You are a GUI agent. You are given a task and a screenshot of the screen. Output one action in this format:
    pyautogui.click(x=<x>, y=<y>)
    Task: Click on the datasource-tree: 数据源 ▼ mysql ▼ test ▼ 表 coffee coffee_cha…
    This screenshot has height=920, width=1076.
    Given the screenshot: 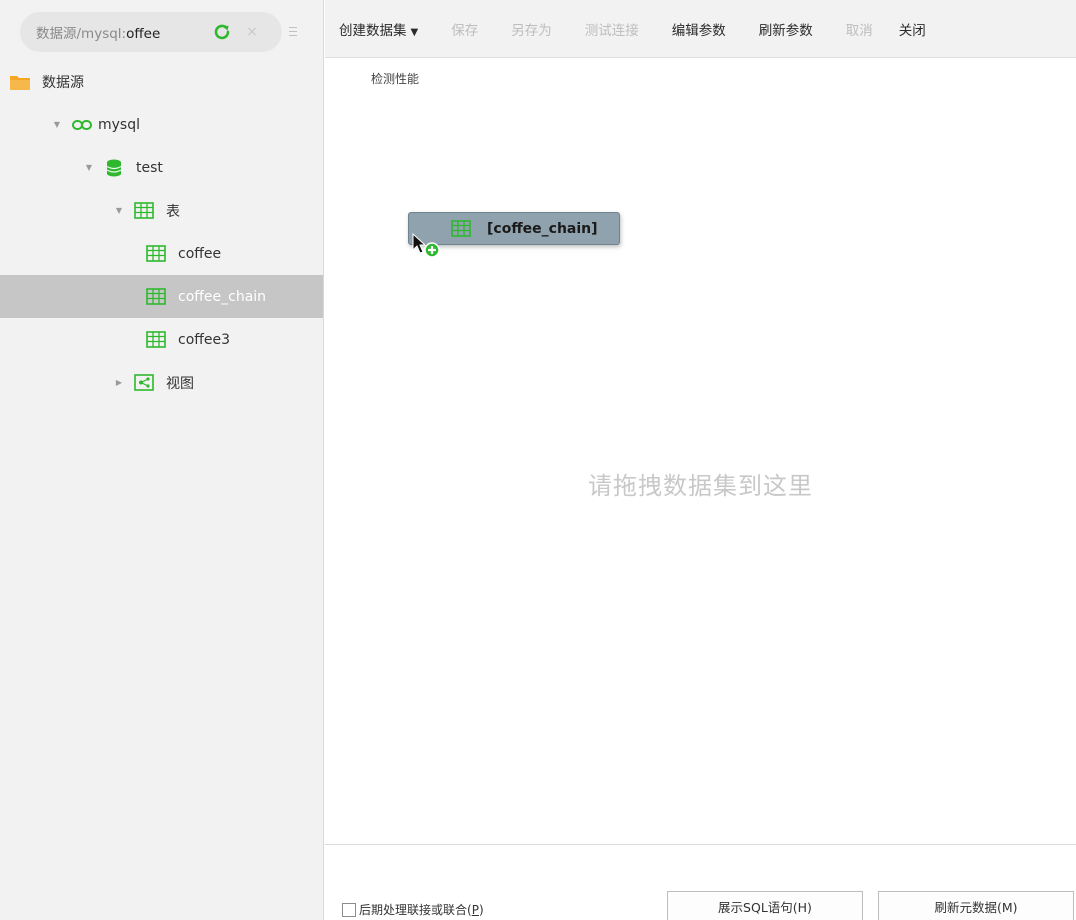 What is the action you would take?
    pyautogui.click(x=161, y=232)
    